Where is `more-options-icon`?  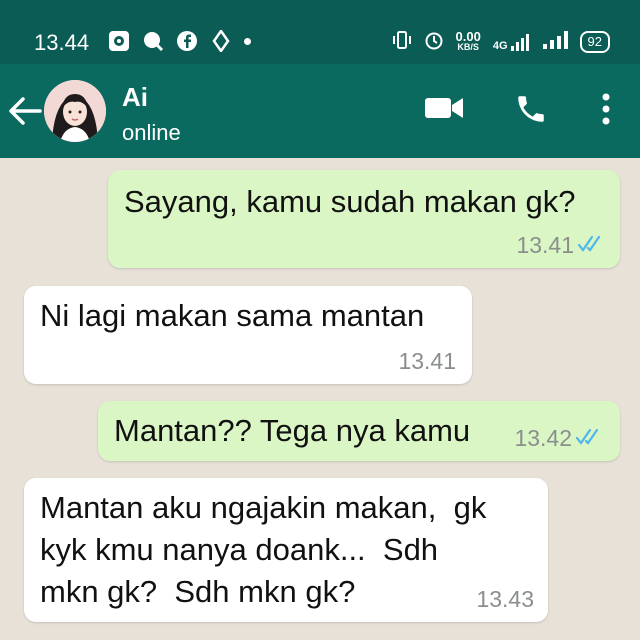
more-options-icon is located at coordinates (606, 111).